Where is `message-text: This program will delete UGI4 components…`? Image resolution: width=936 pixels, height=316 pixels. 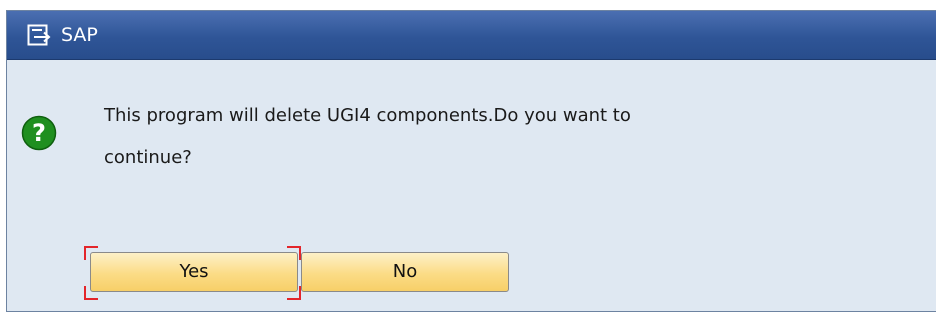 message-text: This program will delete UGI4 components… is located at coordinates (367, 136).